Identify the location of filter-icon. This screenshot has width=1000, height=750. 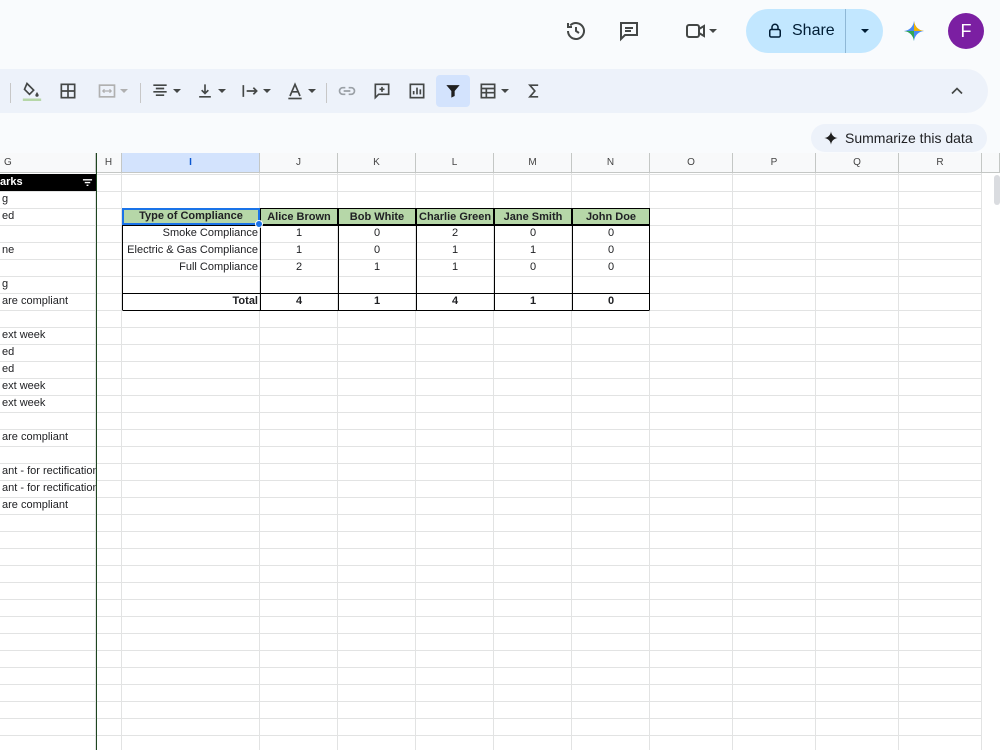
(87, 182).